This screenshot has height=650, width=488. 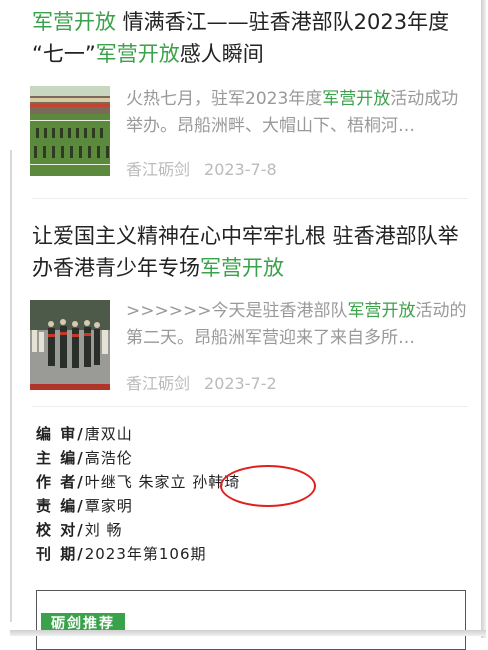 I want to click on credit-value: 唐双山, so click(x=108, y=434).